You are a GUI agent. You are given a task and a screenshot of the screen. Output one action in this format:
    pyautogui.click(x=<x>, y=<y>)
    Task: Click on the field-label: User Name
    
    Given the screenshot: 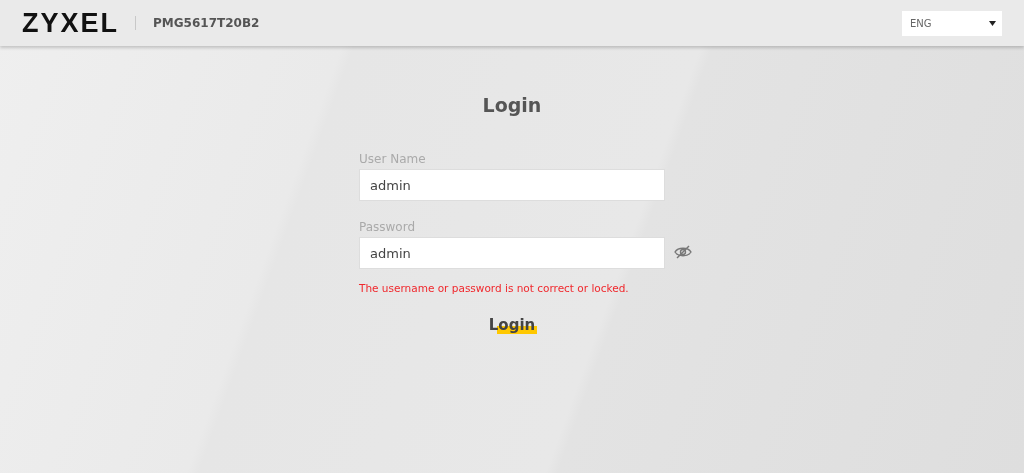 What is the action you would take?
    pyautogui.click(x=393, y=159)
    